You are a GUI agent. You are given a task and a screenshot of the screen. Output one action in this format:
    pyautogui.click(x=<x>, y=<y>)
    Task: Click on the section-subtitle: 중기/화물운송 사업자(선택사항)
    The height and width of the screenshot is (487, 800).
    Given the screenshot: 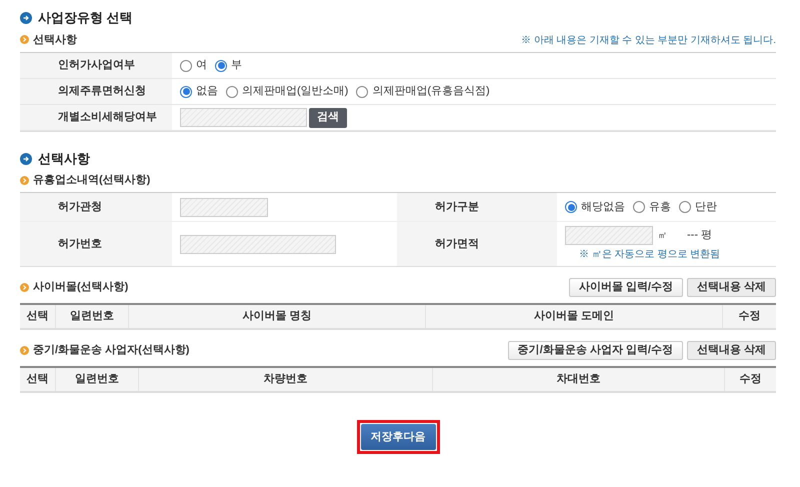 What is the action you would take?
    pyautogui.click(x=111, y=350)
    